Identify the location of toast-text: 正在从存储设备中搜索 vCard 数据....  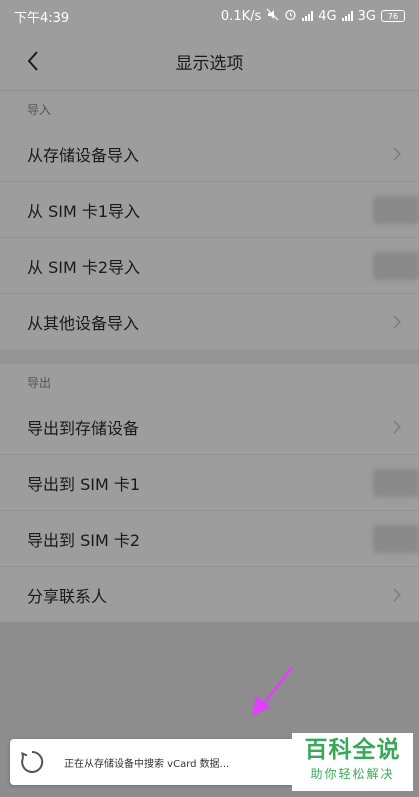
(147, 764).